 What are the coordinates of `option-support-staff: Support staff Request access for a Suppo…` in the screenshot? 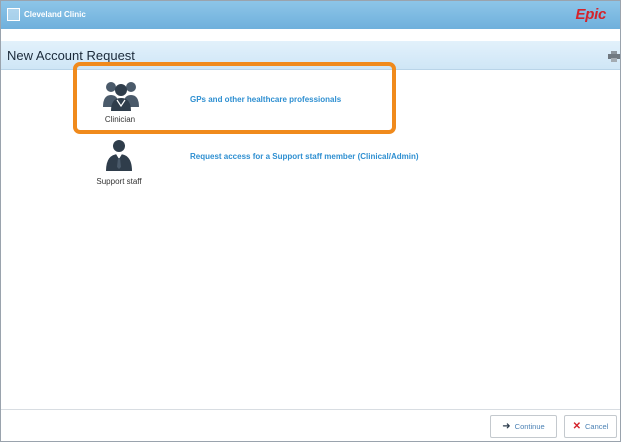 It's located at (310, 165).